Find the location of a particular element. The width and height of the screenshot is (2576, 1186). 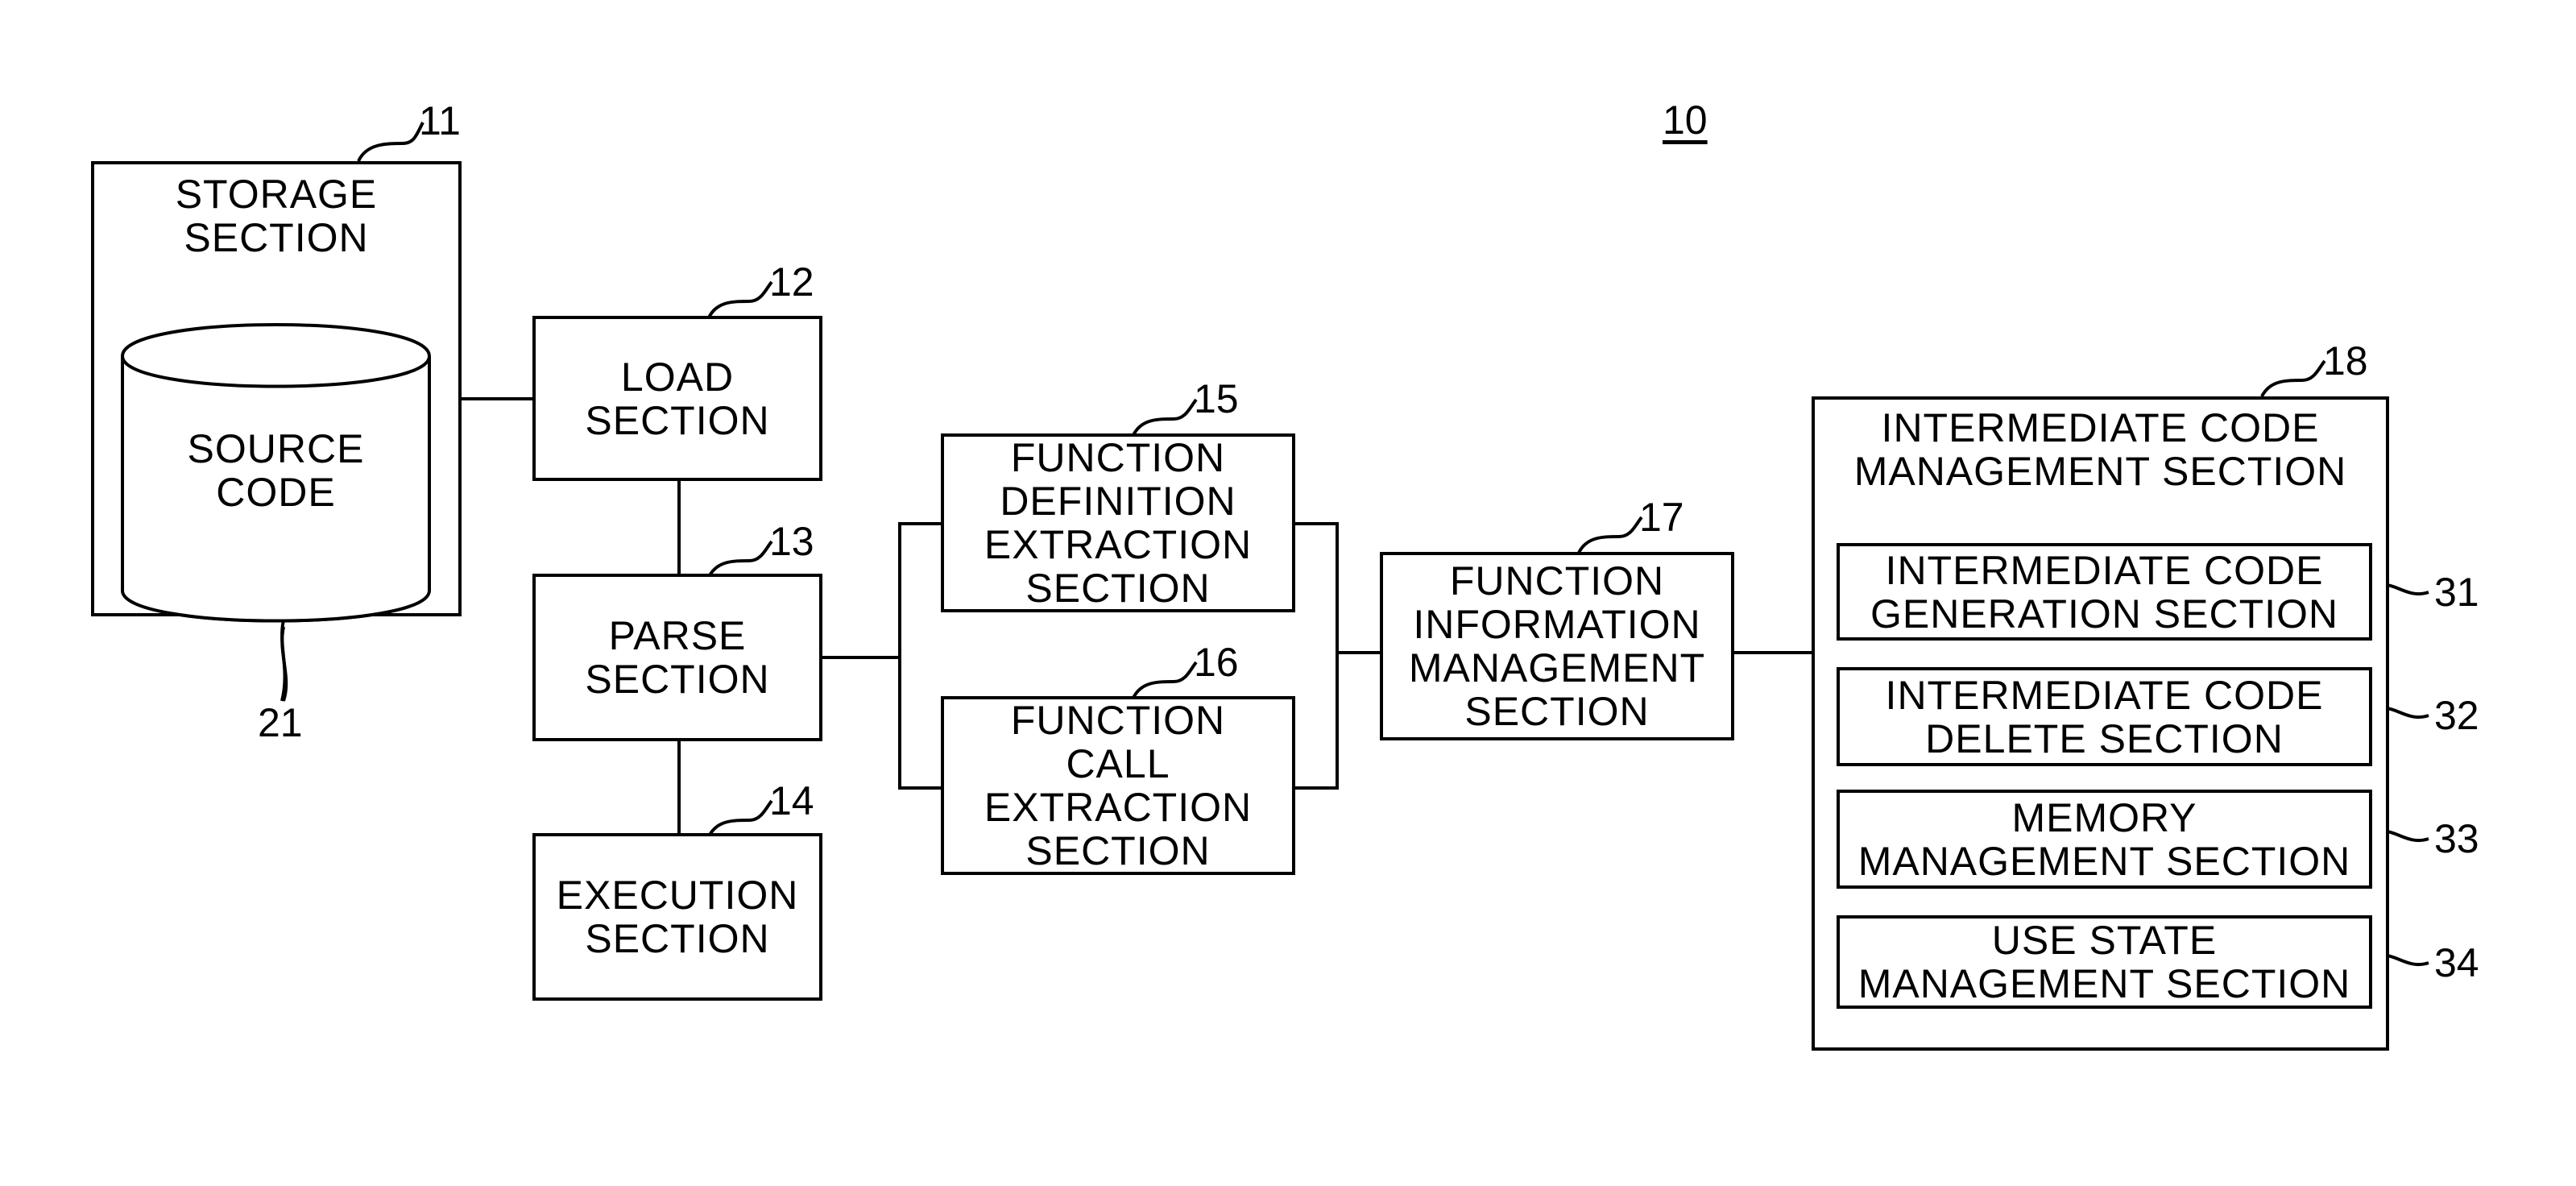

load-section-label: LOAD SECTION is located at coordinates (677, 398).